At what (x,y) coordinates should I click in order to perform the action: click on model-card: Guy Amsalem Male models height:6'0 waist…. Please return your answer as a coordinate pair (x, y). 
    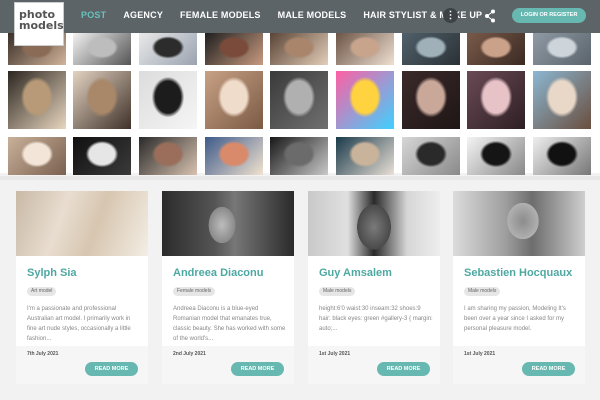
    Looking at the image, I should click on (374, 287).